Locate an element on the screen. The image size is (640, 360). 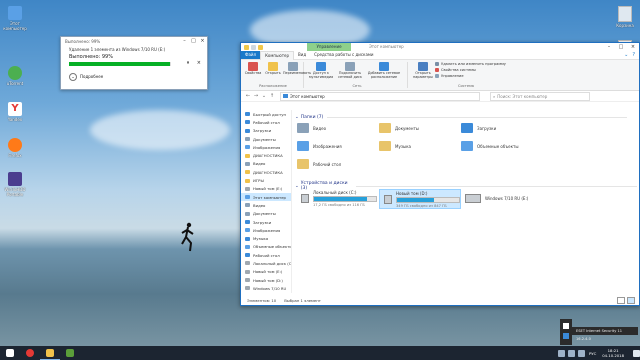
properties-button: Свойства is located at coordinates (253, 68).